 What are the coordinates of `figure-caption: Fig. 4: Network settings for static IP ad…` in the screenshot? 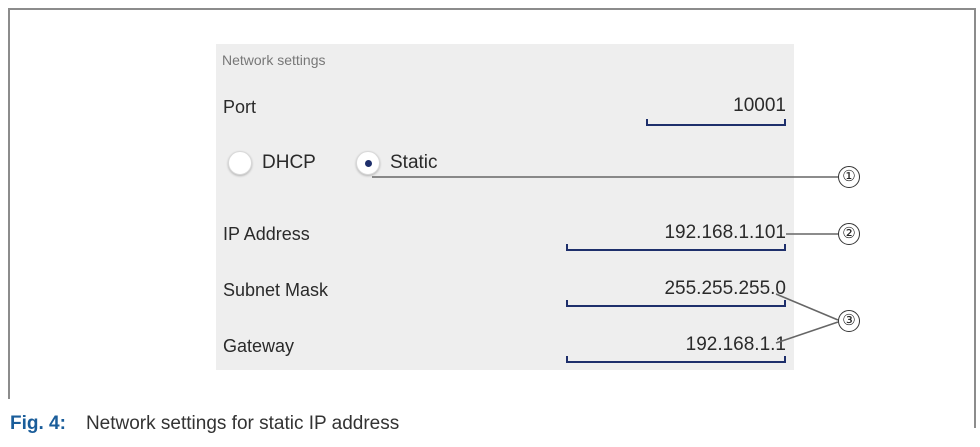 It's located at (204, 424).